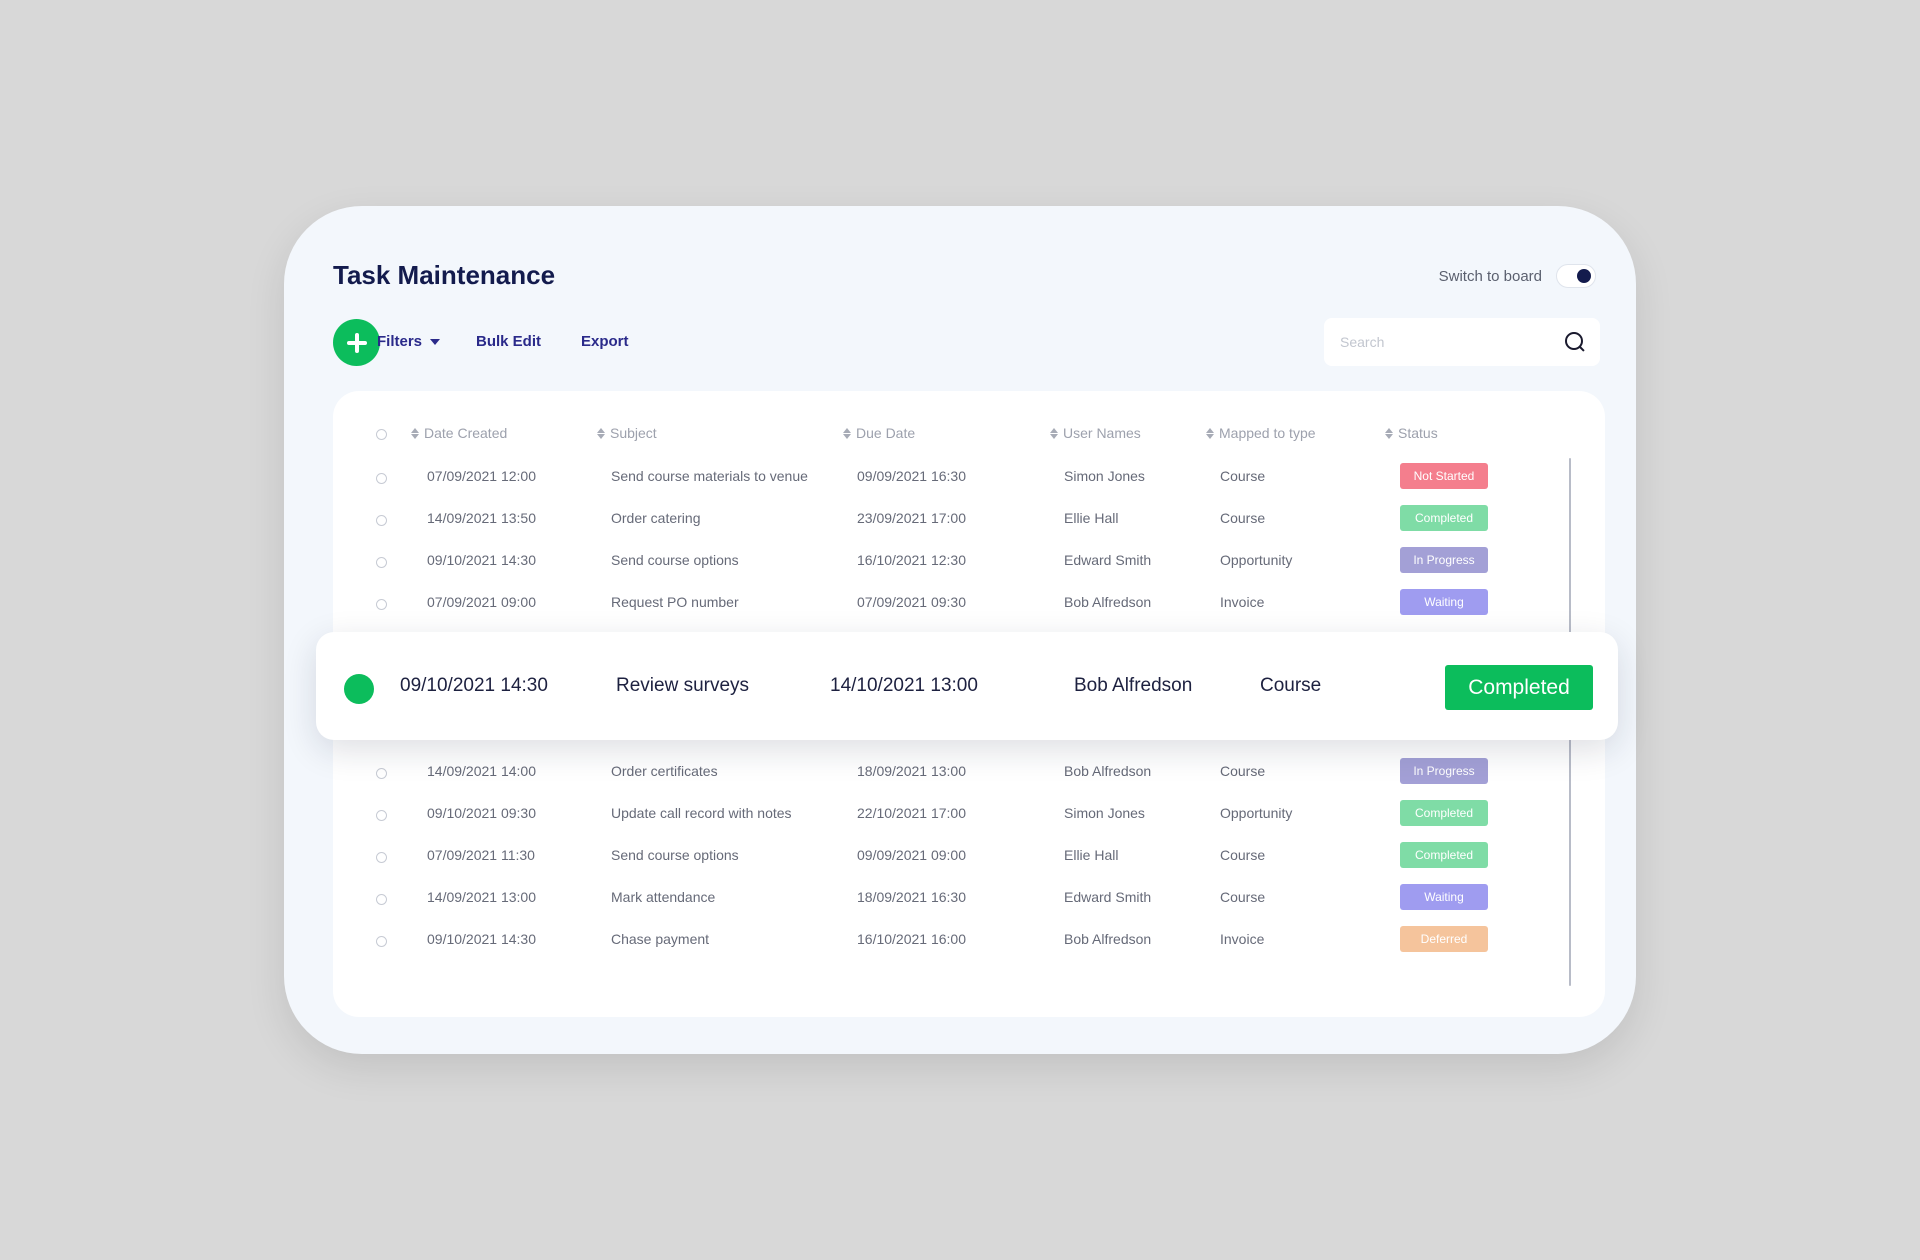  I want to click on cell-due-date: 09/09/2021 16:30, so click(911, 476).